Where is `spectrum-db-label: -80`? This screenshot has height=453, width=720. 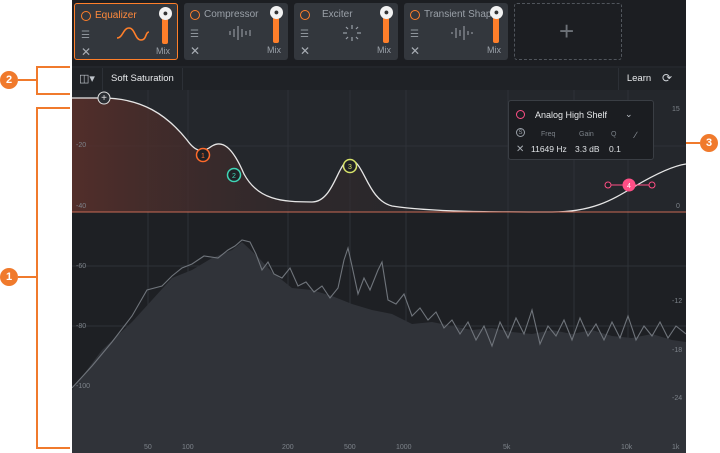
spectrum-db-label: -80 is located at coordinates (81, 326).